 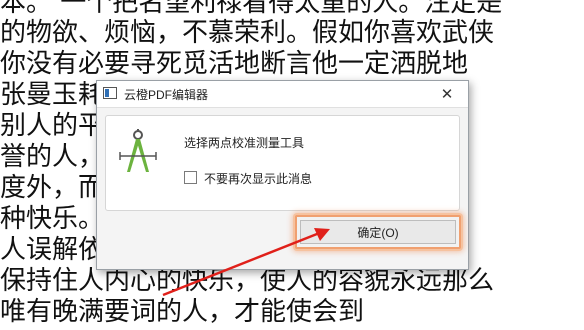 I want to click on document-line: 本。 一个把名望利禄看得太重的人。注定是, so click(x=251, y=9).